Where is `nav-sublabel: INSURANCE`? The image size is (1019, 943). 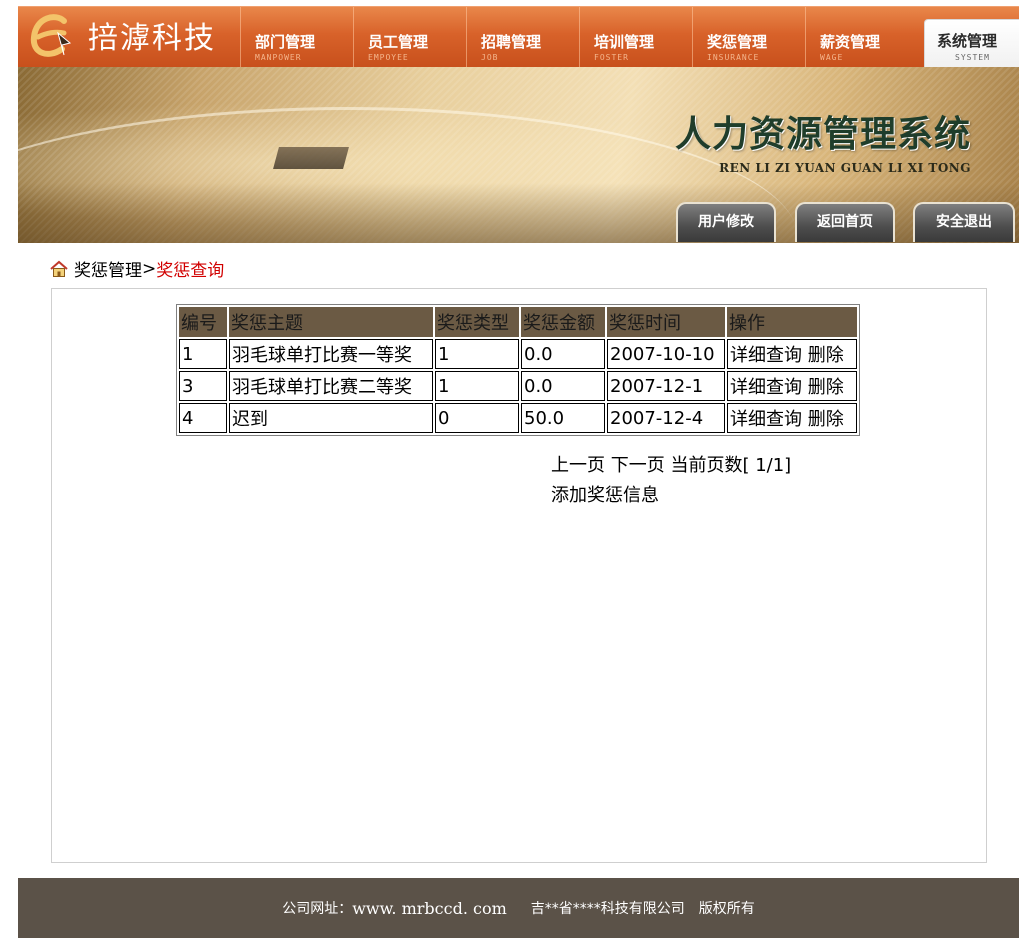
nav-sublabel: INSURANCE is located at coordinates (733, 57).